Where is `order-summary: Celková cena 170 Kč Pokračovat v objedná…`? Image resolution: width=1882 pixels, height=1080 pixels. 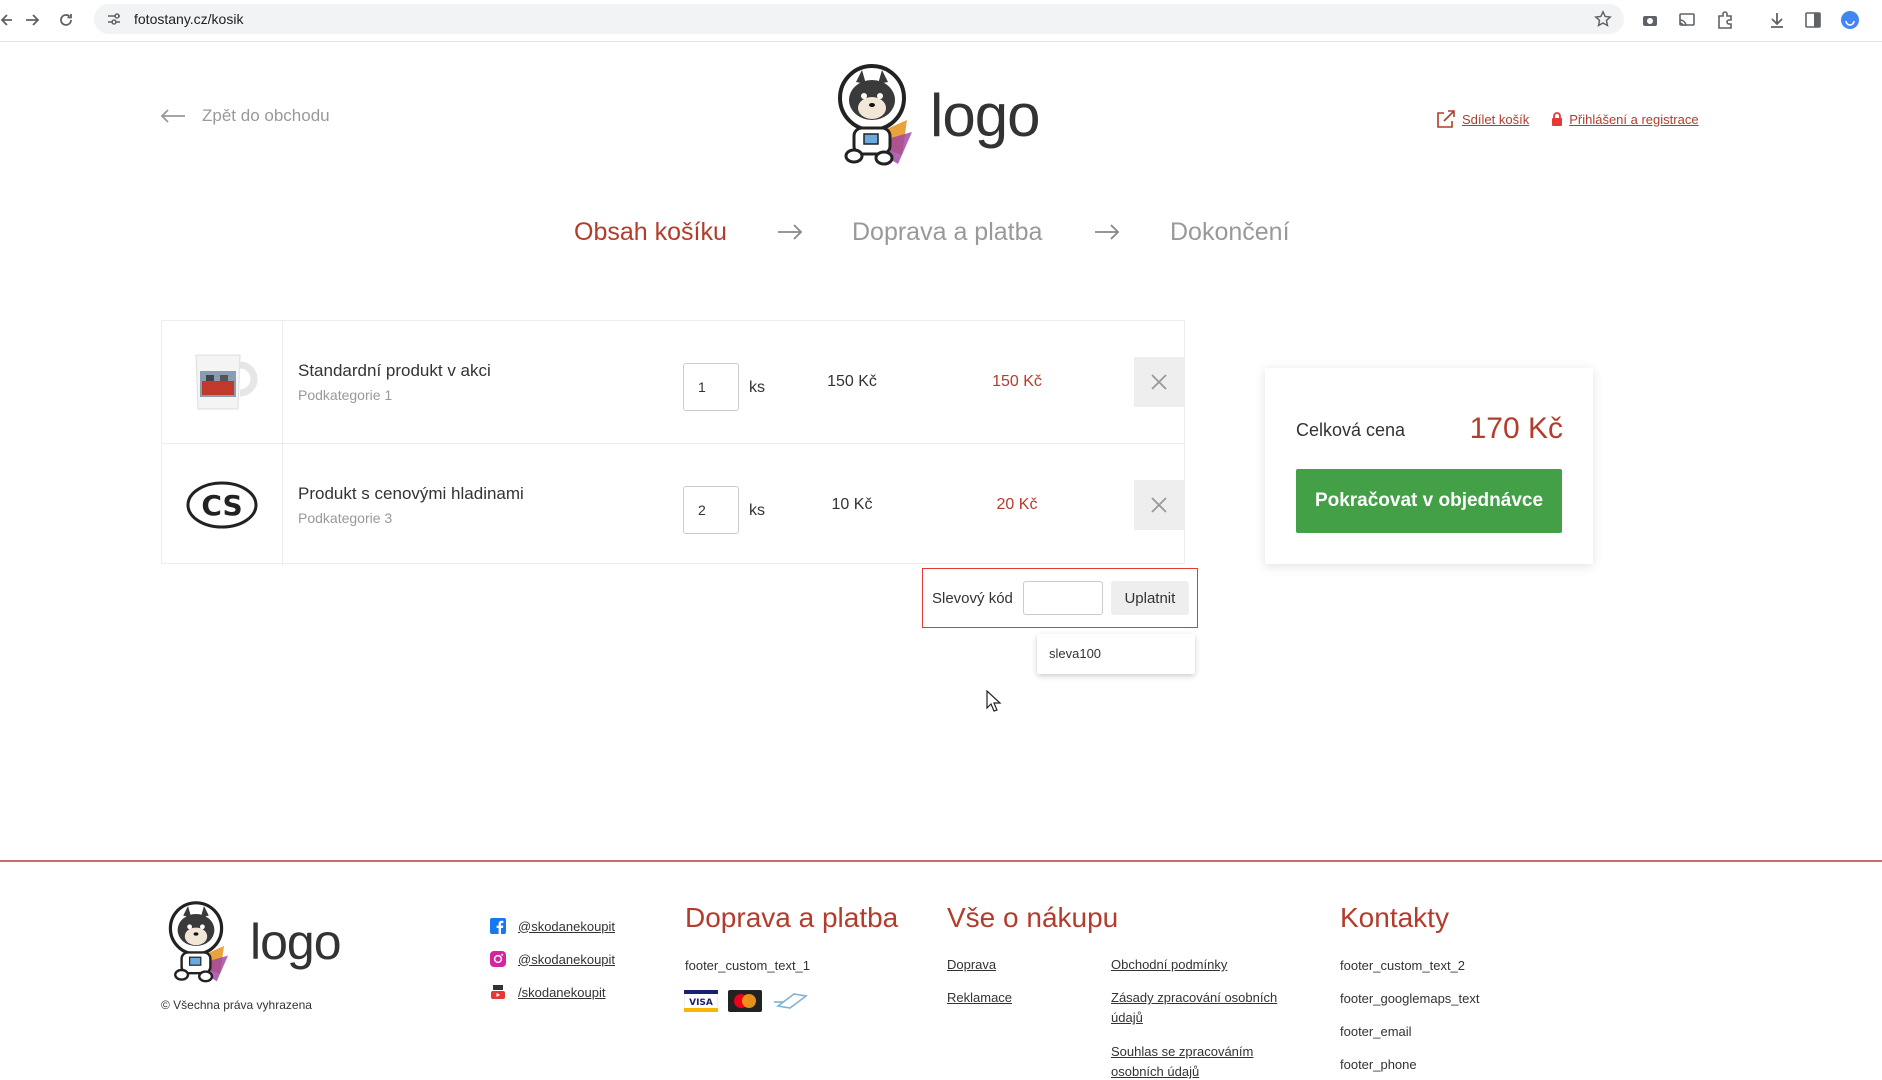
order-summary: Celková cena 170 Kč Pokračovat v objedná… is located at coordinates (1429, 466).